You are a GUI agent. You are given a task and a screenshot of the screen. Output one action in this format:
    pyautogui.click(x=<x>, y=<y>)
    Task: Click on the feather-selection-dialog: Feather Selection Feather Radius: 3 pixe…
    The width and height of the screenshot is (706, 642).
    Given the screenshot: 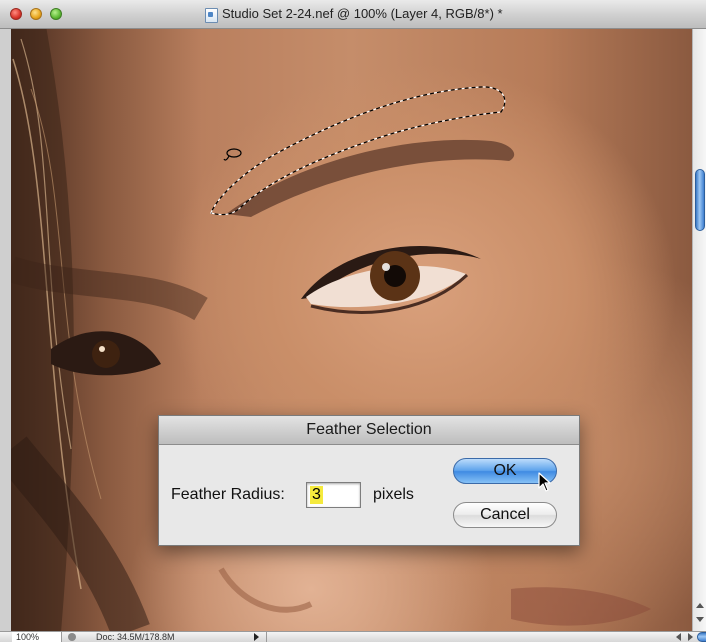 What is the action you would take?
    pyautogui.click(x=369, y=480)
    